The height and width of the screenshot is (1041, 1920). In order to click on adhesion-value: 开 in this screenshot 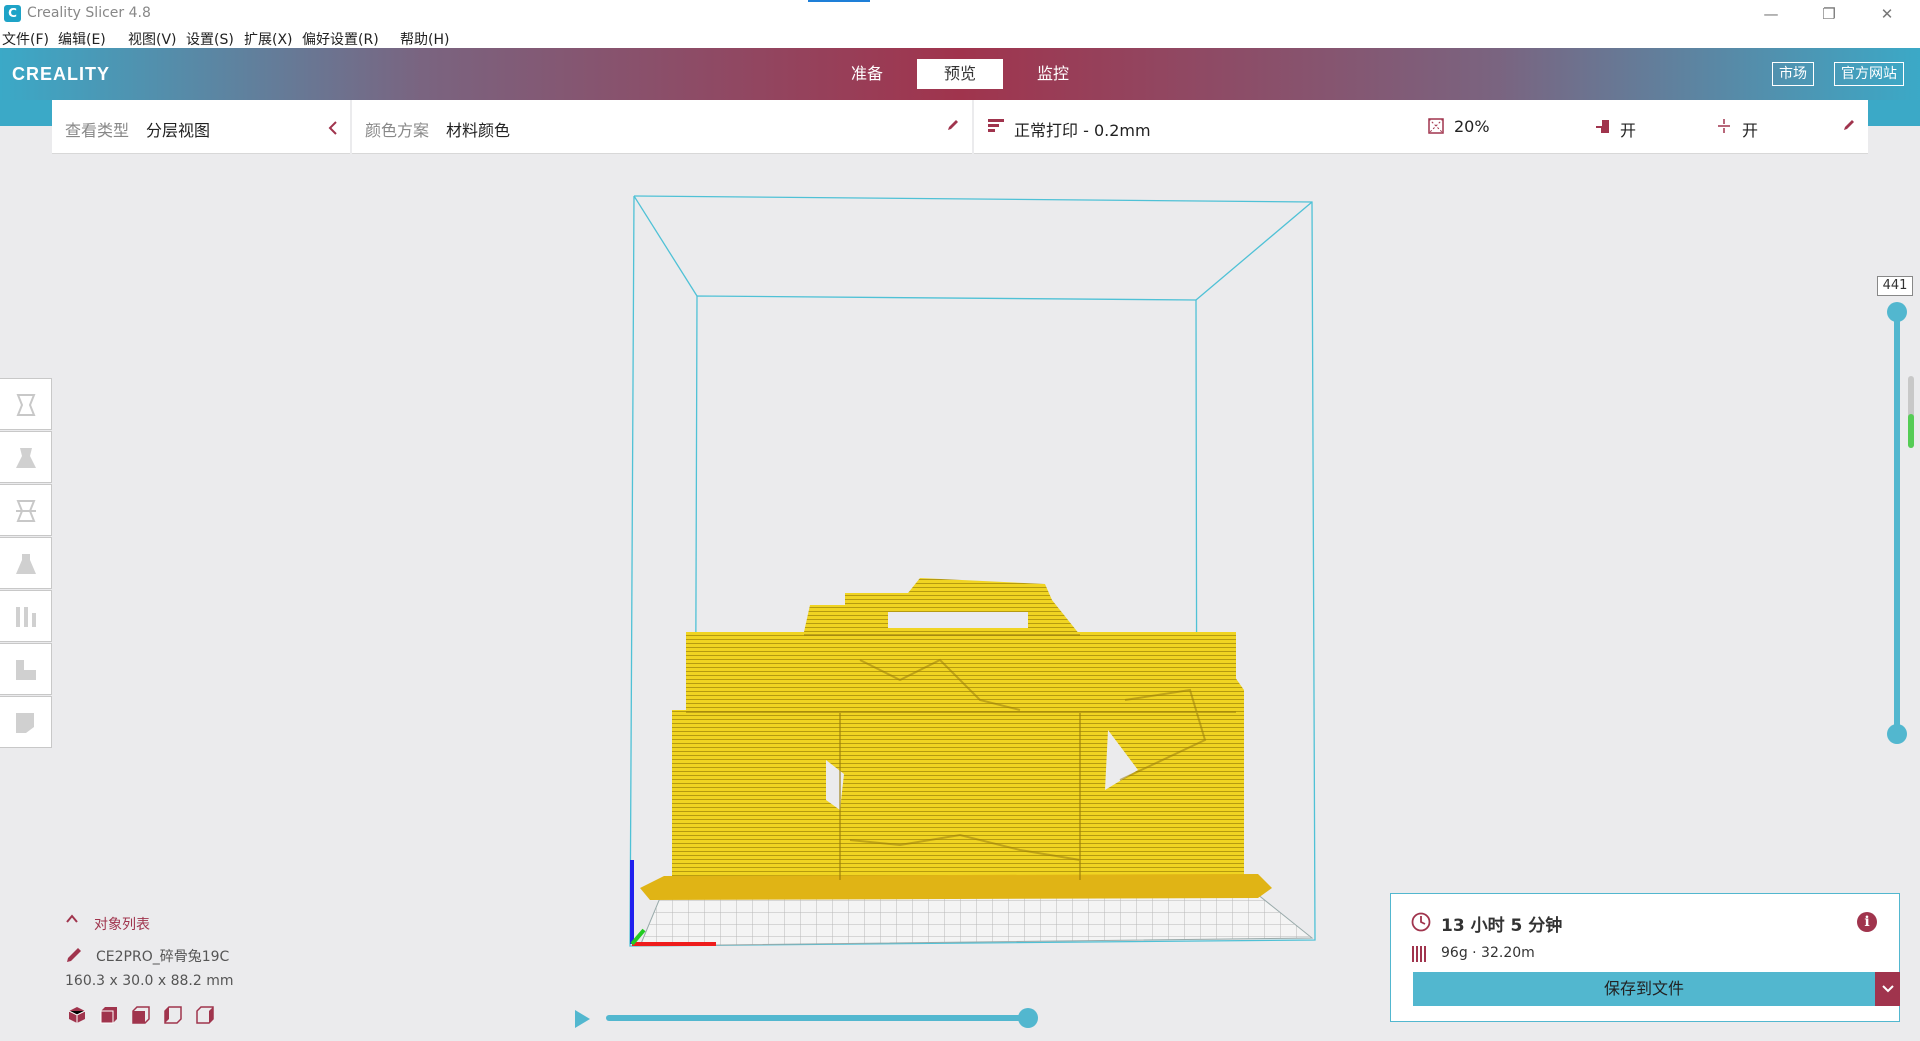, I will do `click(1750, 130)`.